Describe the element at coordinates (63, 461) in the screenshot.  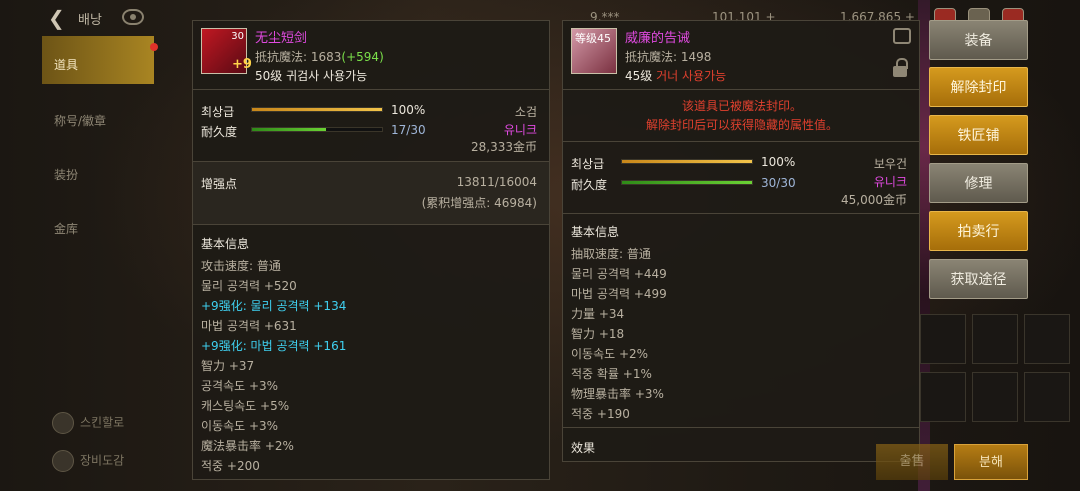
I see `codex-icon` at that location.